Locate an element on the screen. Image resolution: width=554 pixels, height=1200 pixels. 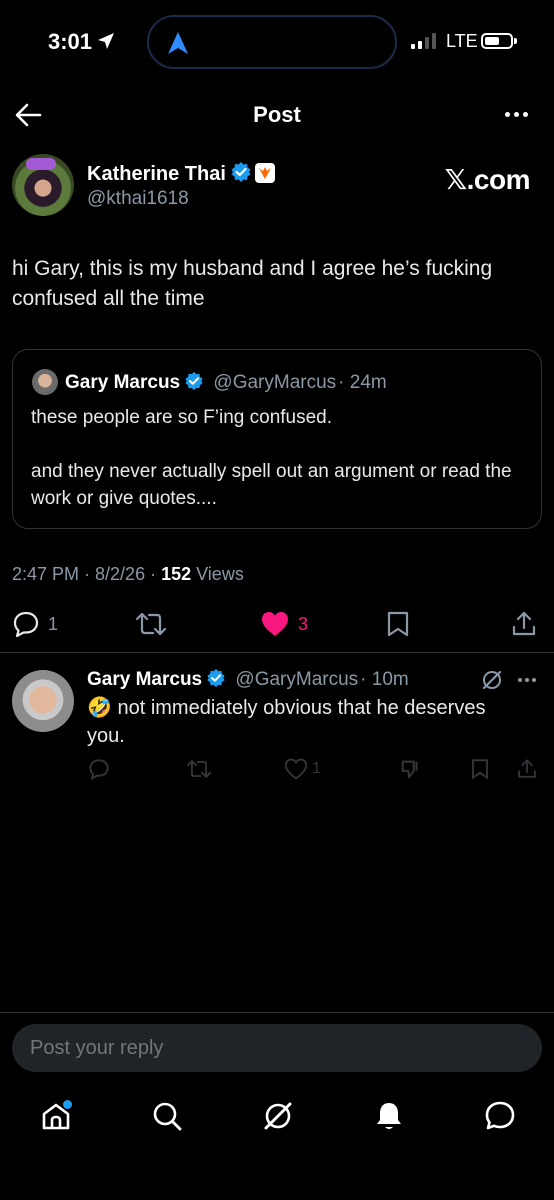
tab-home is located at coordinates (56, 1116).